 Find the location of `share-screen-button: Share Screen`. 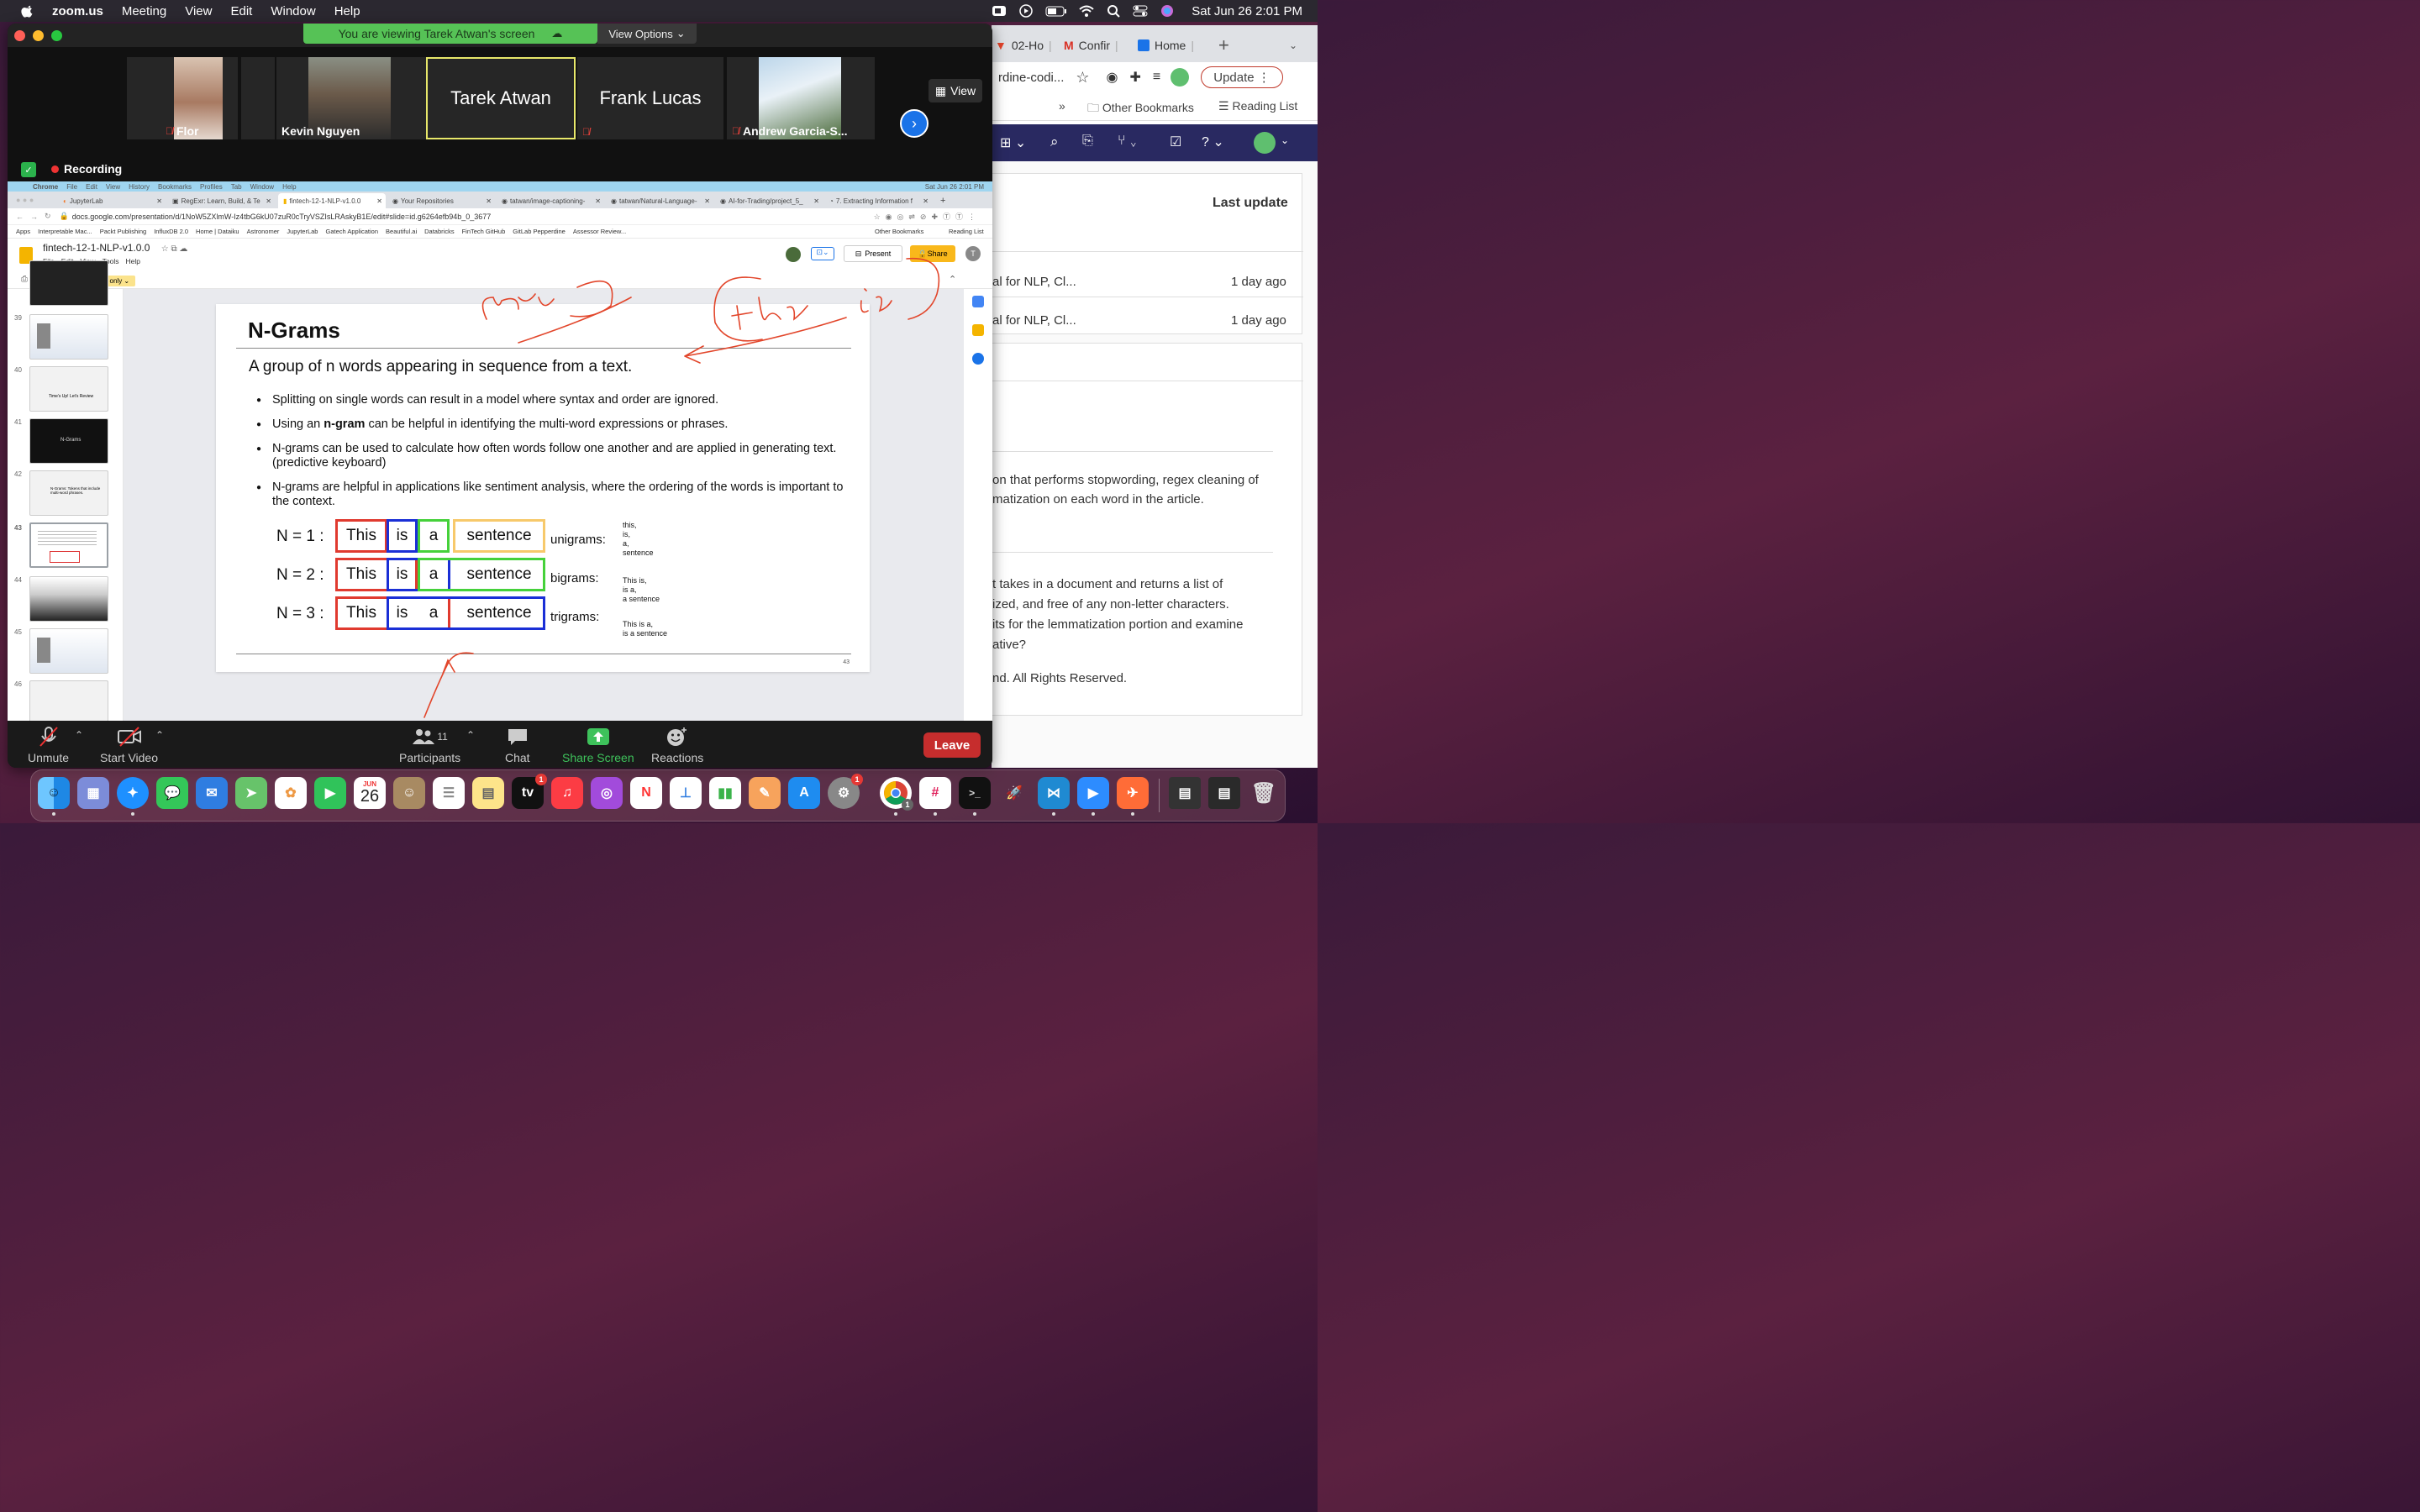

share-screen-button: Share Screen is located at coordinates (598, 745).